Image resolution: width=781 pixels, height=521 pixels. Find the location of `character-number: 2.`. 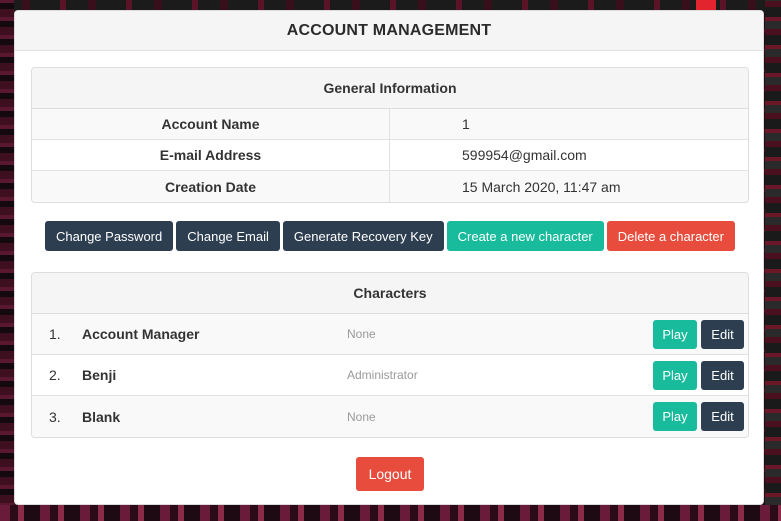

character-number: 2. is located at coordinates (55, 375).